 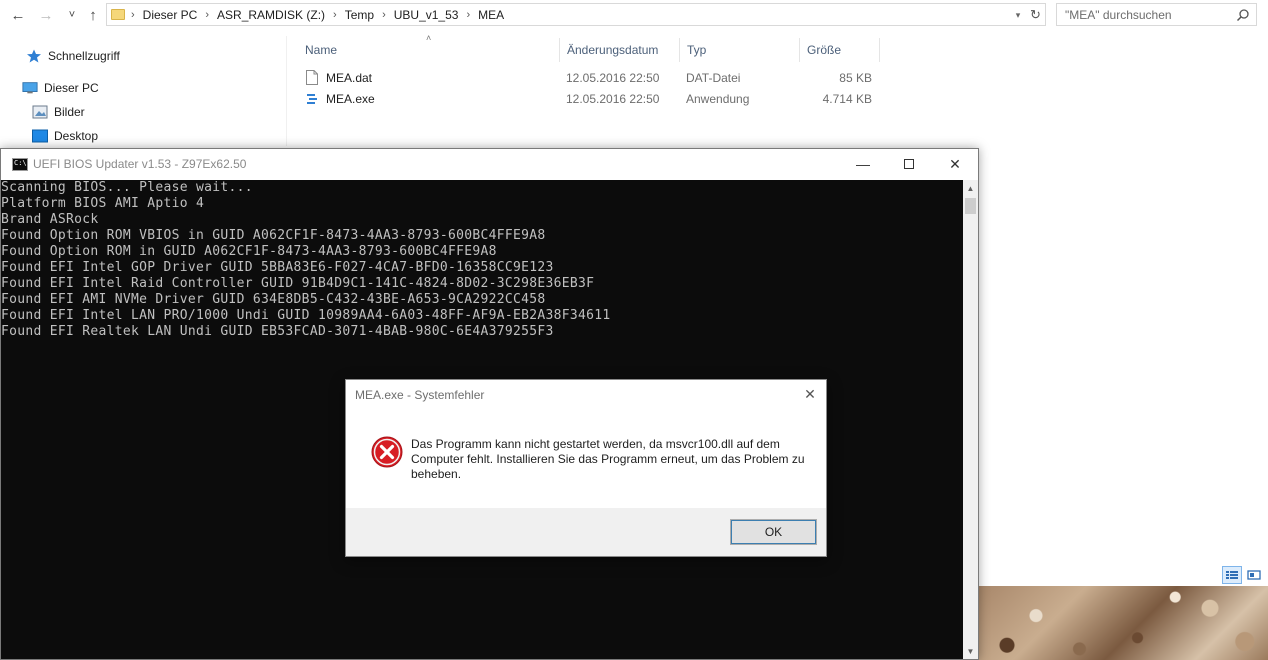 I want to click on file-name-cell: MEA.dat, so click(x=339, y=77).